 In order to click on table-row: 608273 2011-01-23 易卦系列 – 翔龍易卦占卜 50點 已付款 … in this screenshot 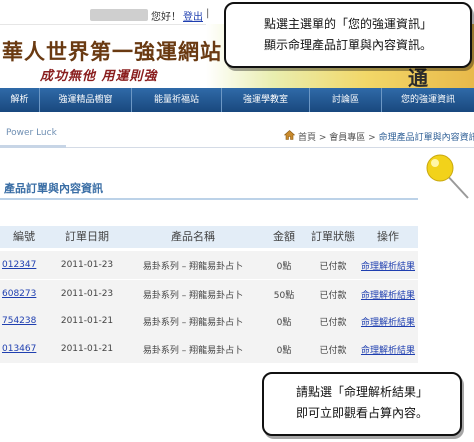, I will do `click(209, 294)`.